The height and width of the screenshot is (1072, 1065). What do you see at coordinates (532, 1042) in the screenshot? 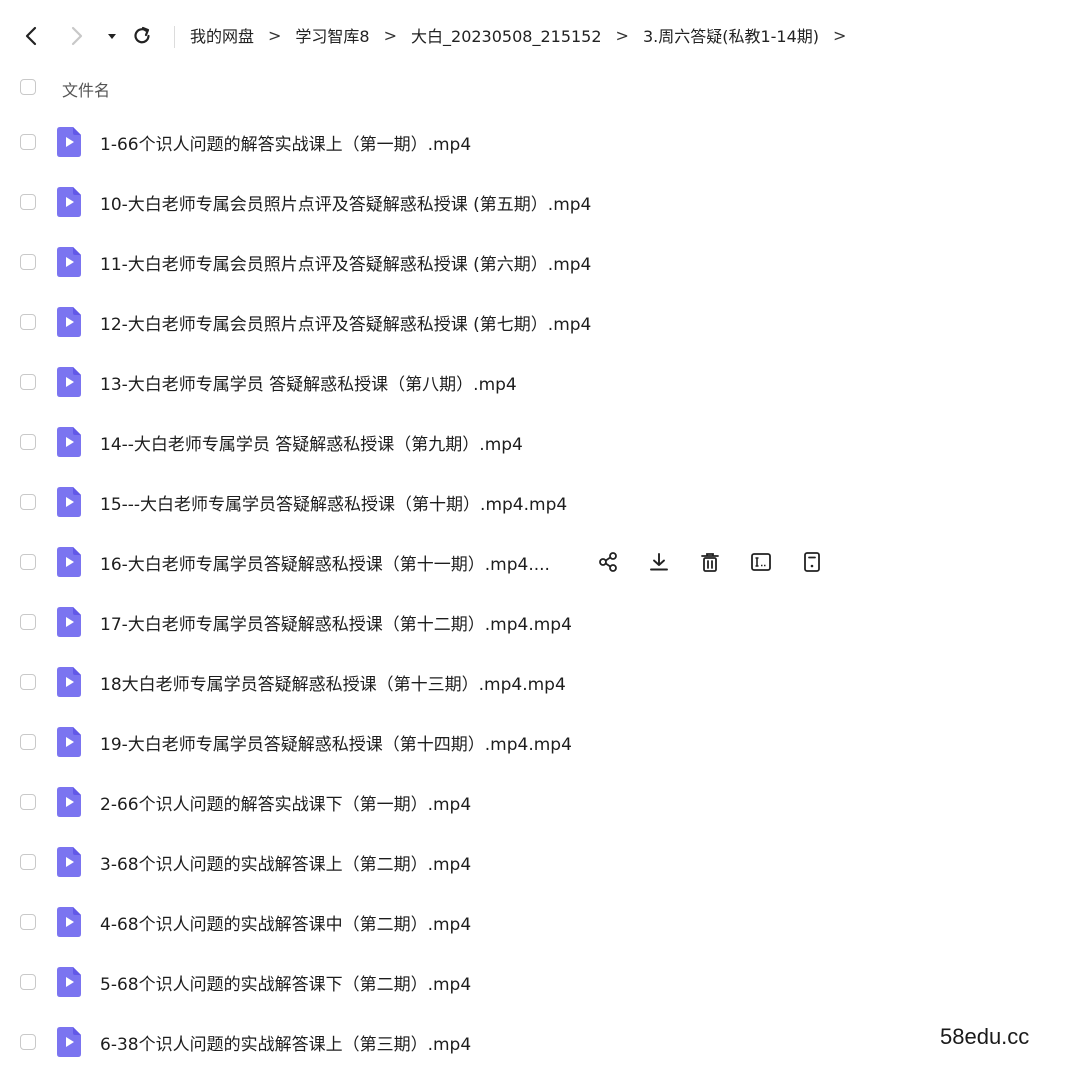
I see `file-row: 6-38个识人问题的实战解答课上（第三期）.mp4` at bounding box center [532, 1042].